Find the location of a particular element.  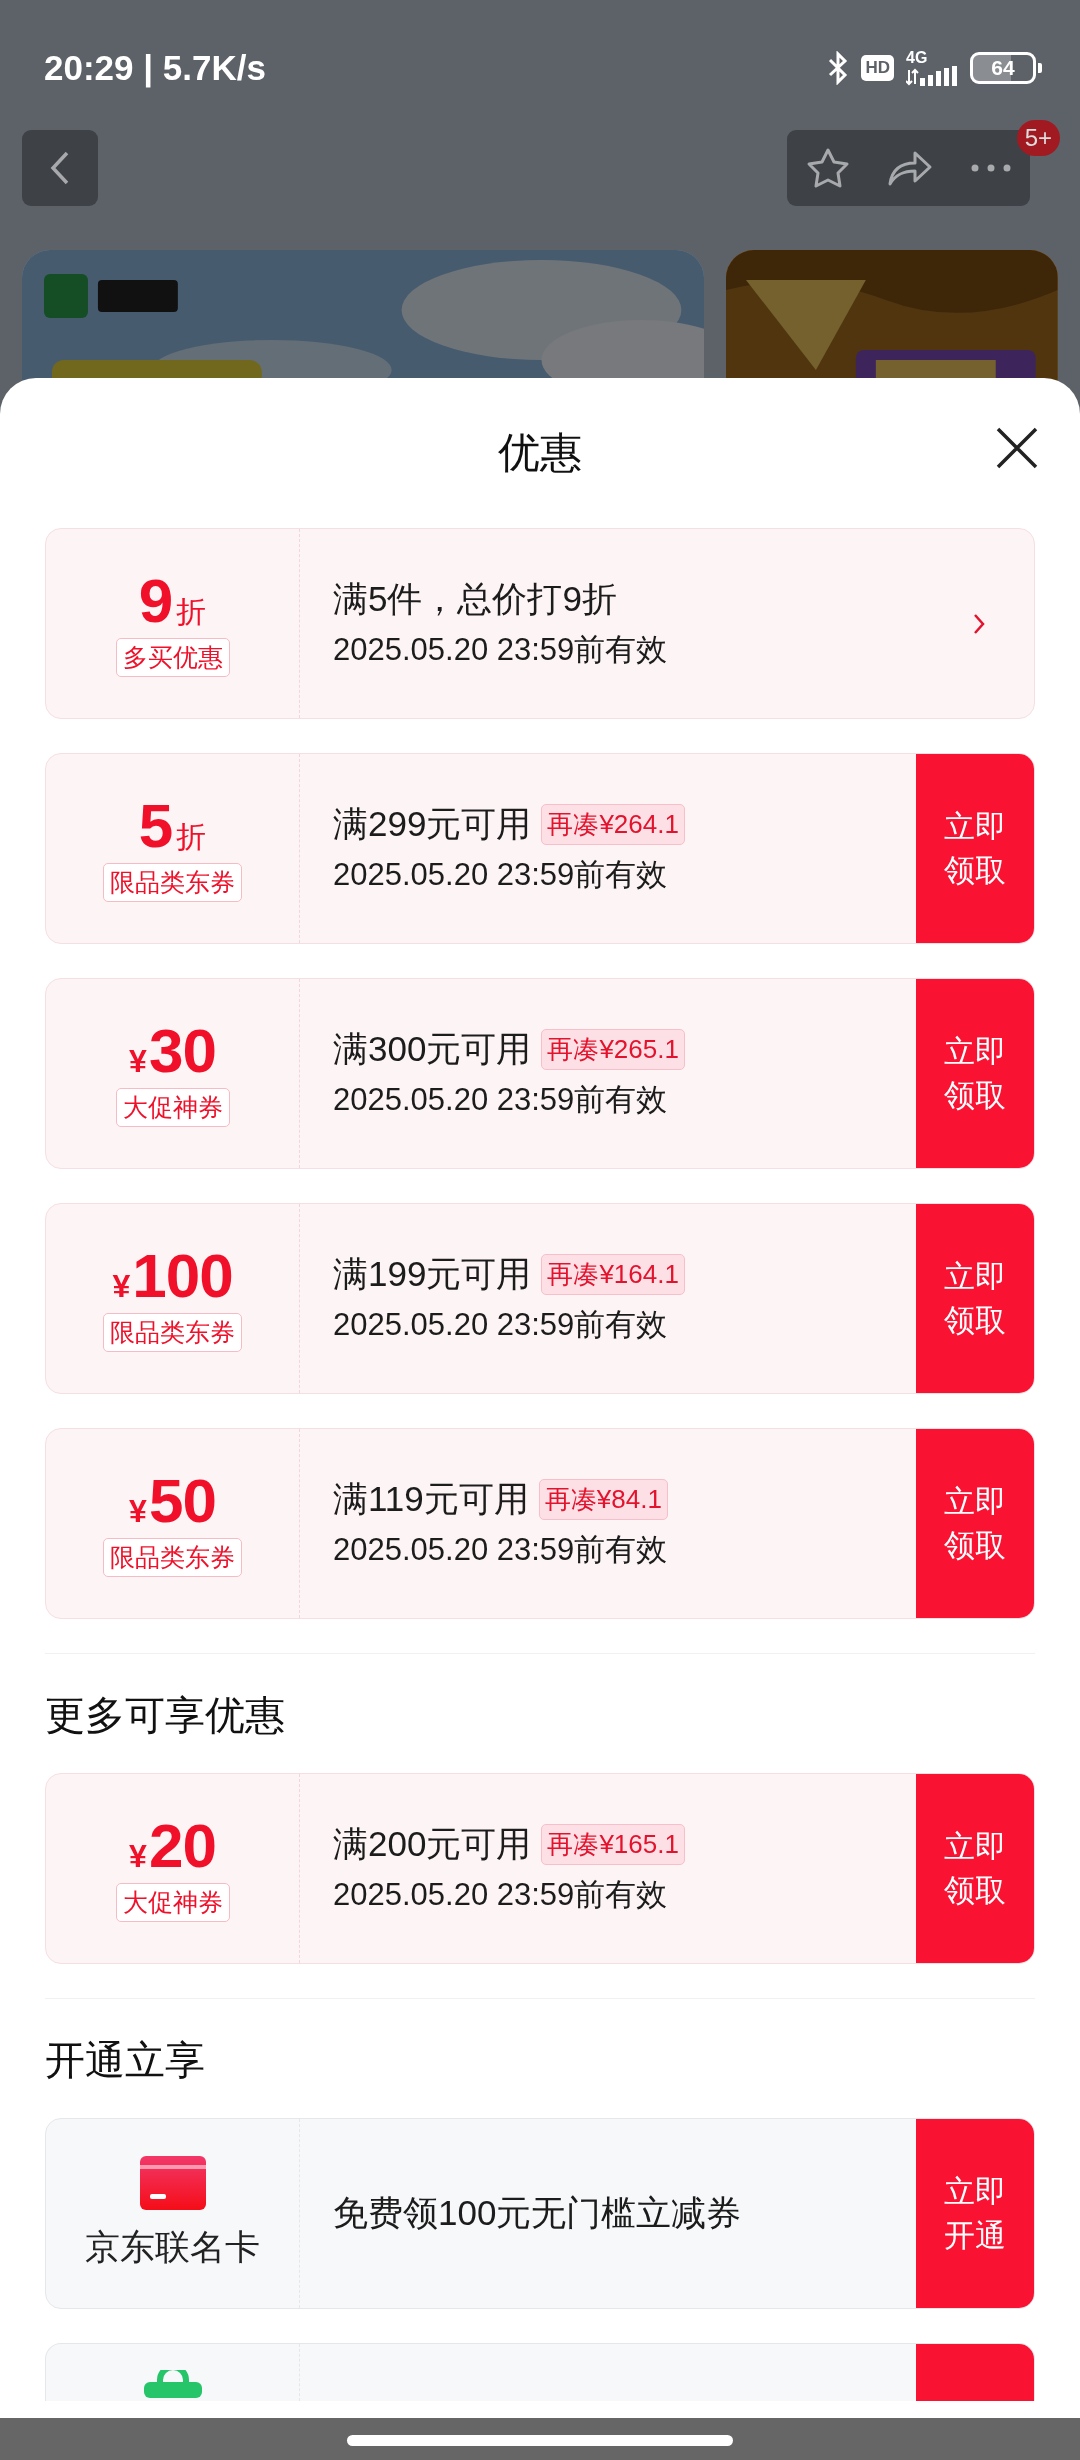

network-label: 4G is located at coordinates (917, 58).